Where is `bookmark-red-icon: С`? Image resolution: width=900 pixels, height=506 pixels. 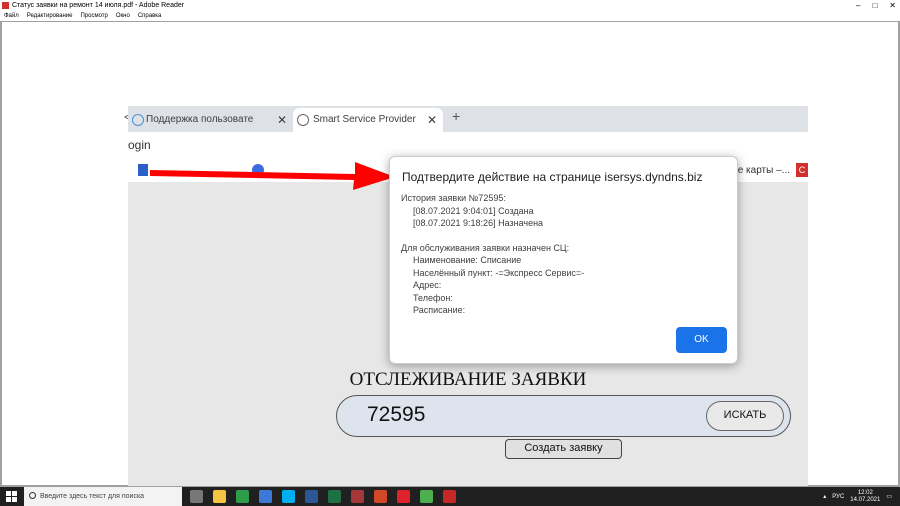
bookmark-red-icon: С is located at coordinates (802, 170).